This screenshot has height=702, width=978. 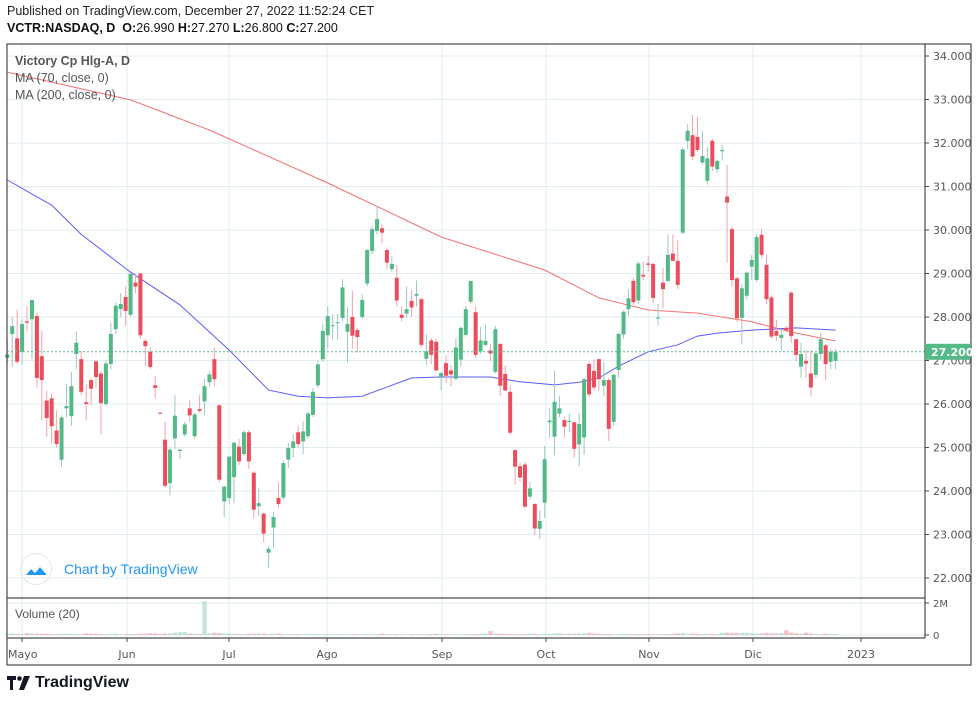 I want to click on volume-tick-label: 2M, so click(x=940, y=604).